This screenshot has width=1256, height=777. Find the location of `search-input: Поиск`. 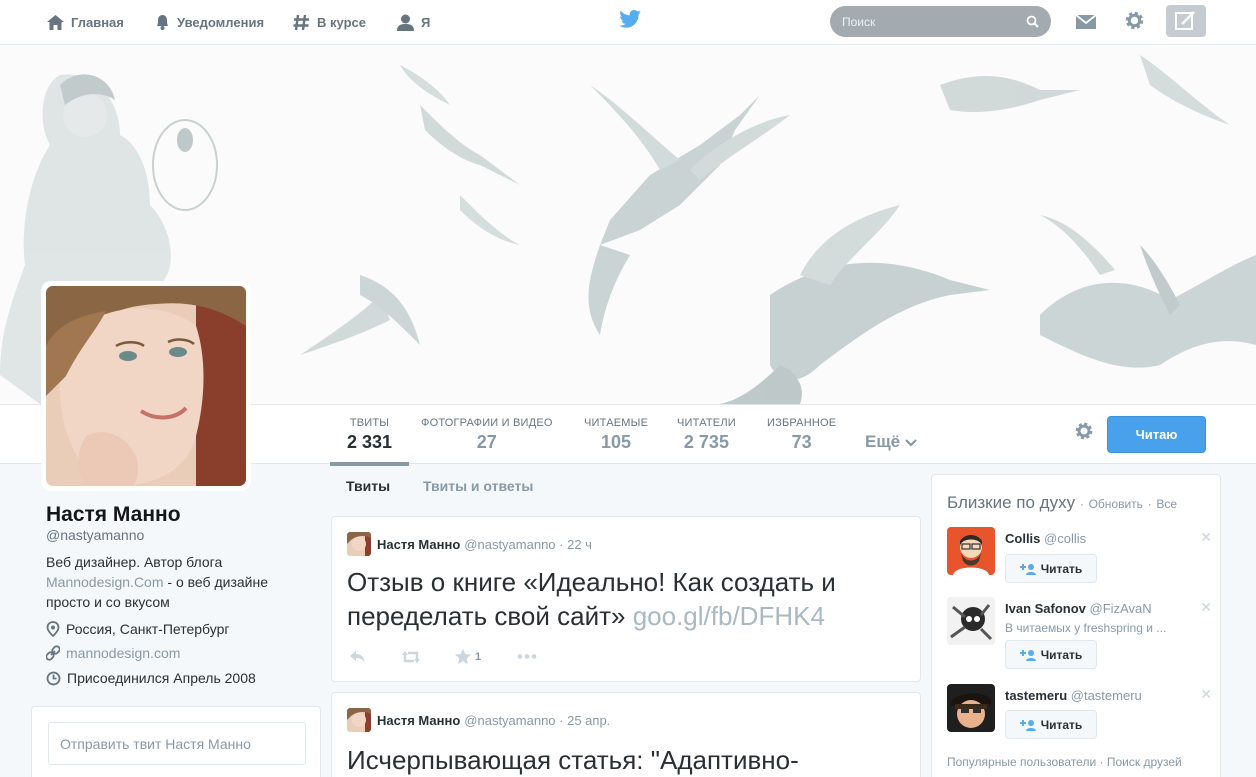

search-input: Поиск is located at coordinates (940, 21).